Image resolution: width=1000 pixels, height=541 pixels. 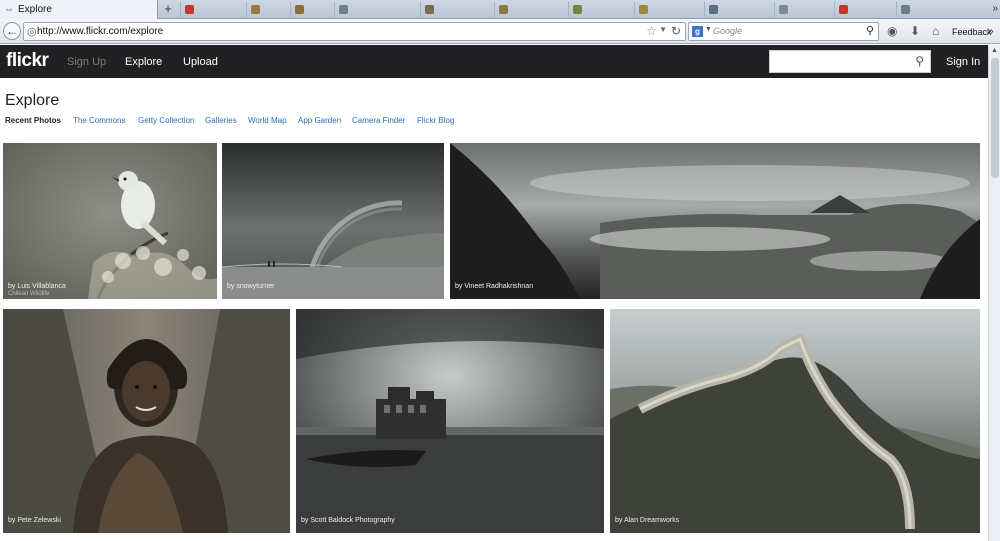 I want to click on flickr-header: flickr Sign Up Explore Upload ⚲ Sign In, so click(x=494, y=61).